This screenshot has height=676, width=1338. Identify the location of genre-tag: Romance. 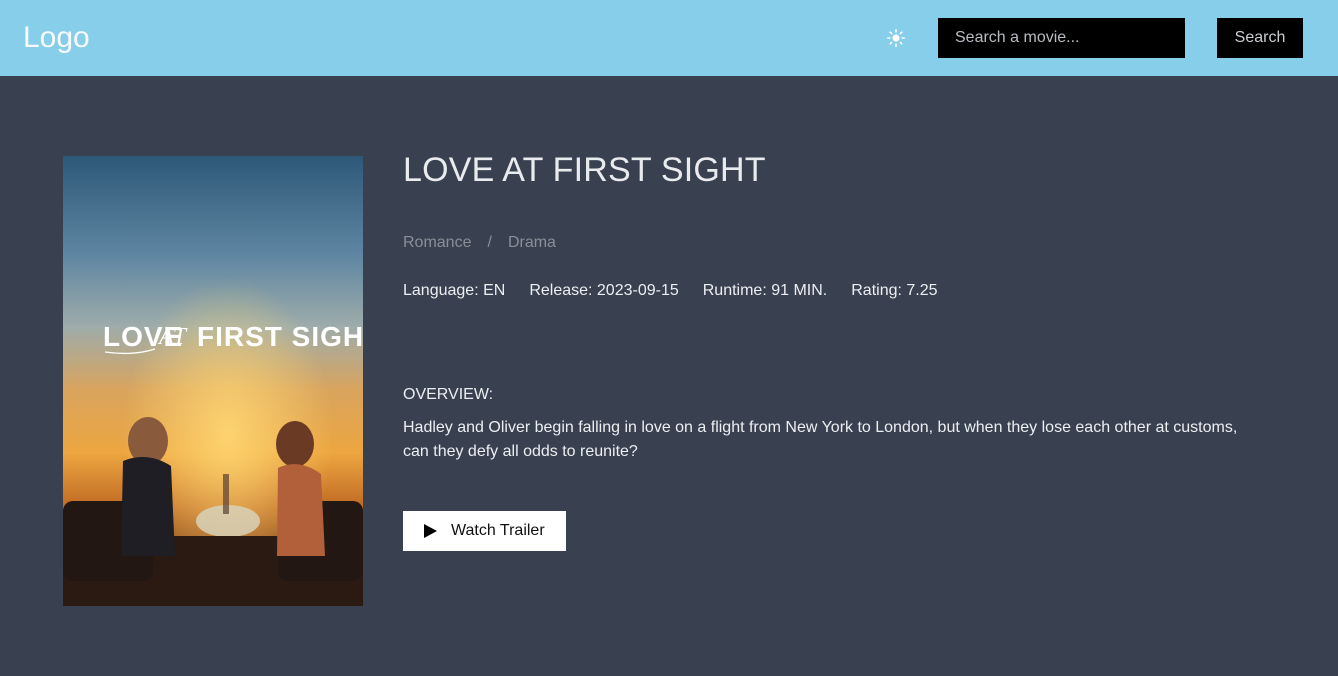
(437, 243).